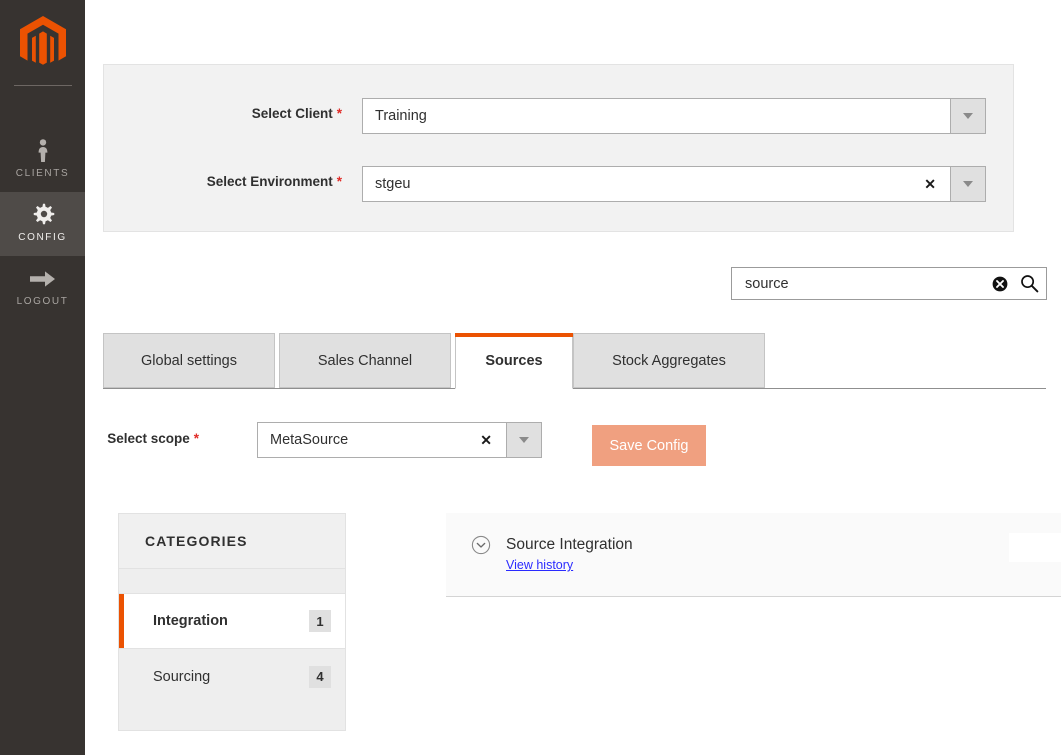 The width and height of the screenshot is (1061, 755). What do you see at coordinates (232, 581) in the screenshot?
I see `categories-blank-row` at bounding box center [232, 581].